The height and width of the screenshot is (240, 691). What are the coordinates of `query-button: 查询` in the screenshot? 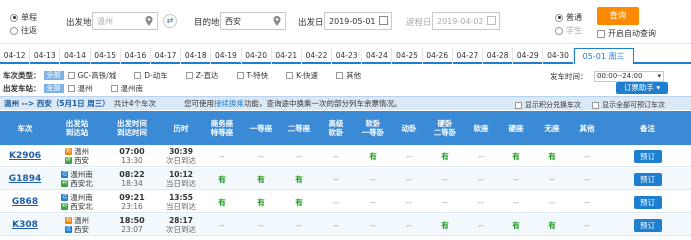 It's located at (618, 16).